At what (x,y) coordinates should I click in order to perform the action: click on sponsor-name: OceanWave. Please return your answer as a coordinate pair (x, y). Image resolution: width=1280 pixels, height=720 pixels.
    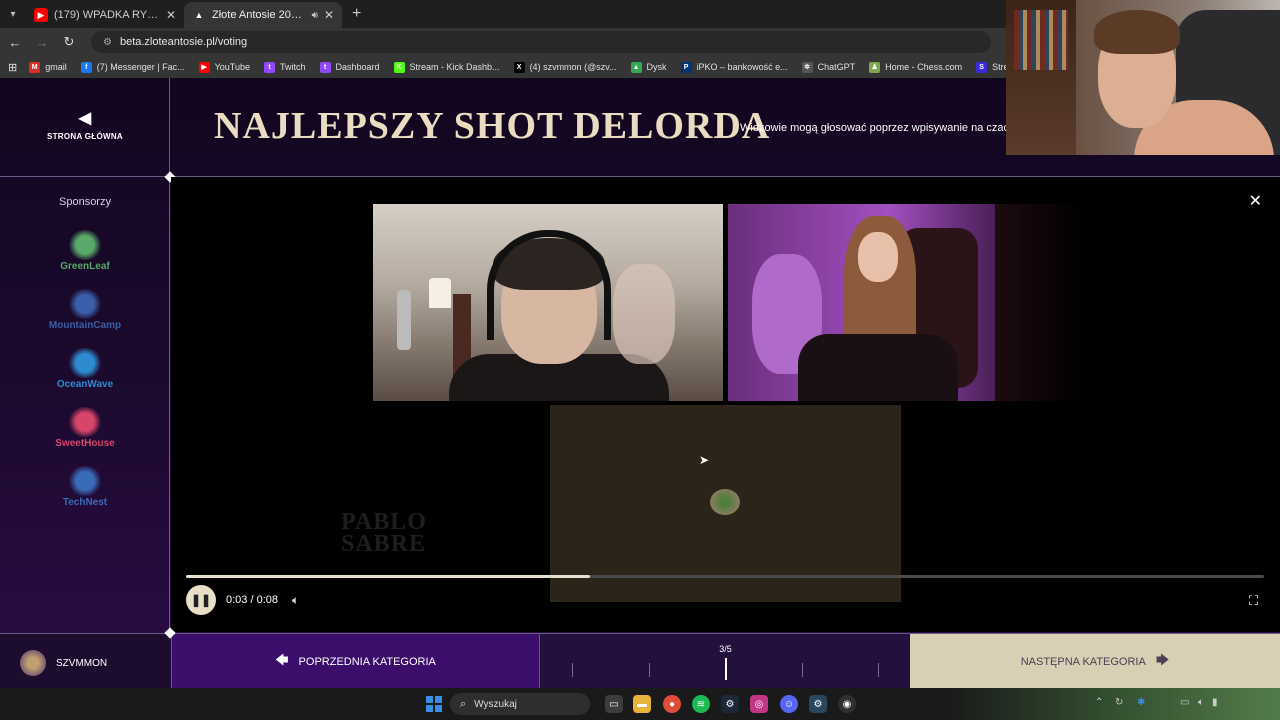
    Looking at the image, I should click on (85, 384).